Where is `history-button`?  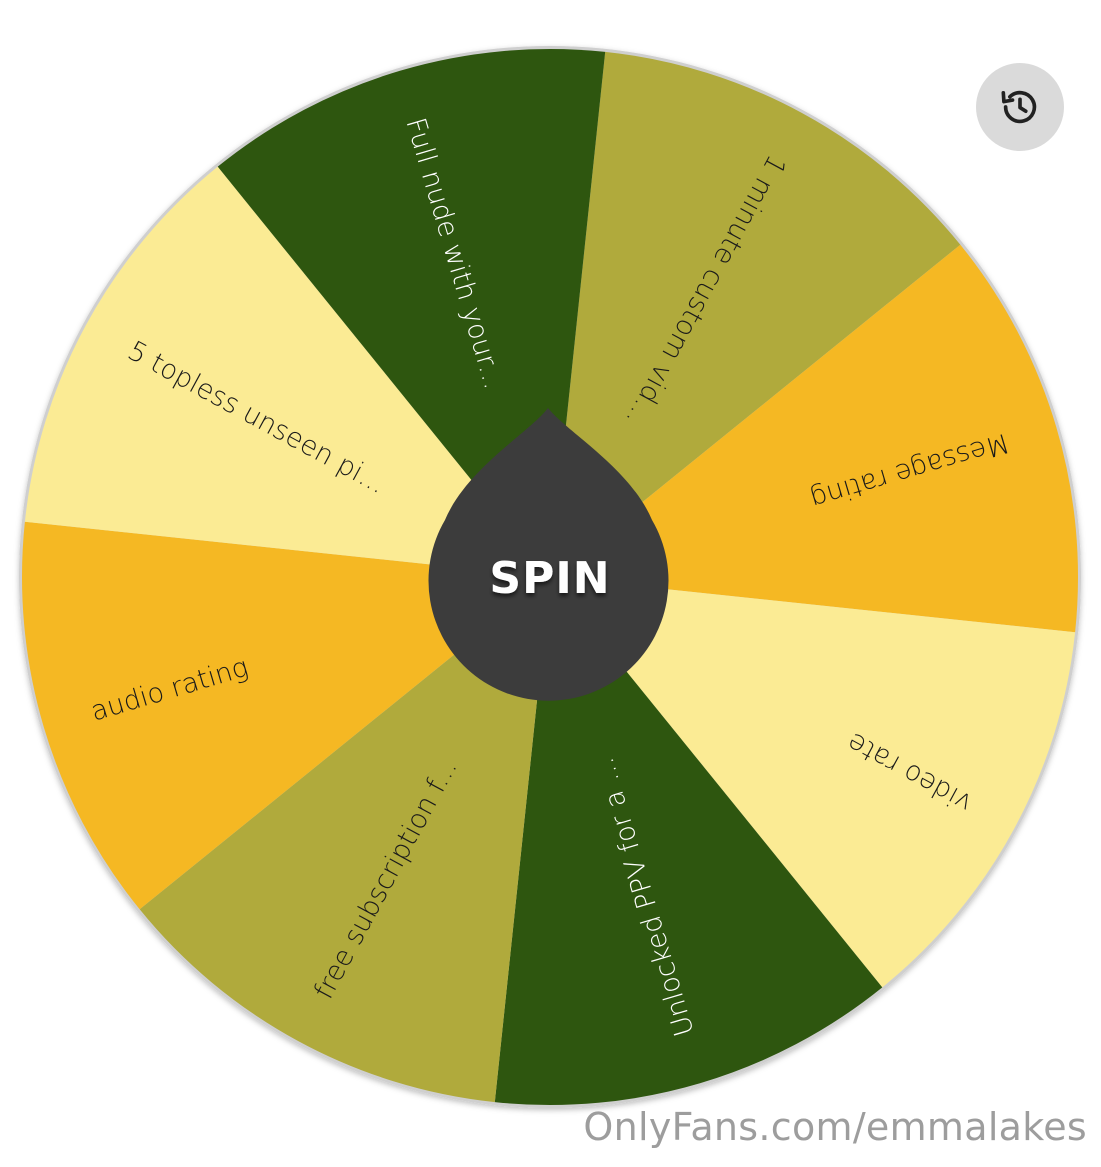 history-button is located at coordinates (1020, 107).